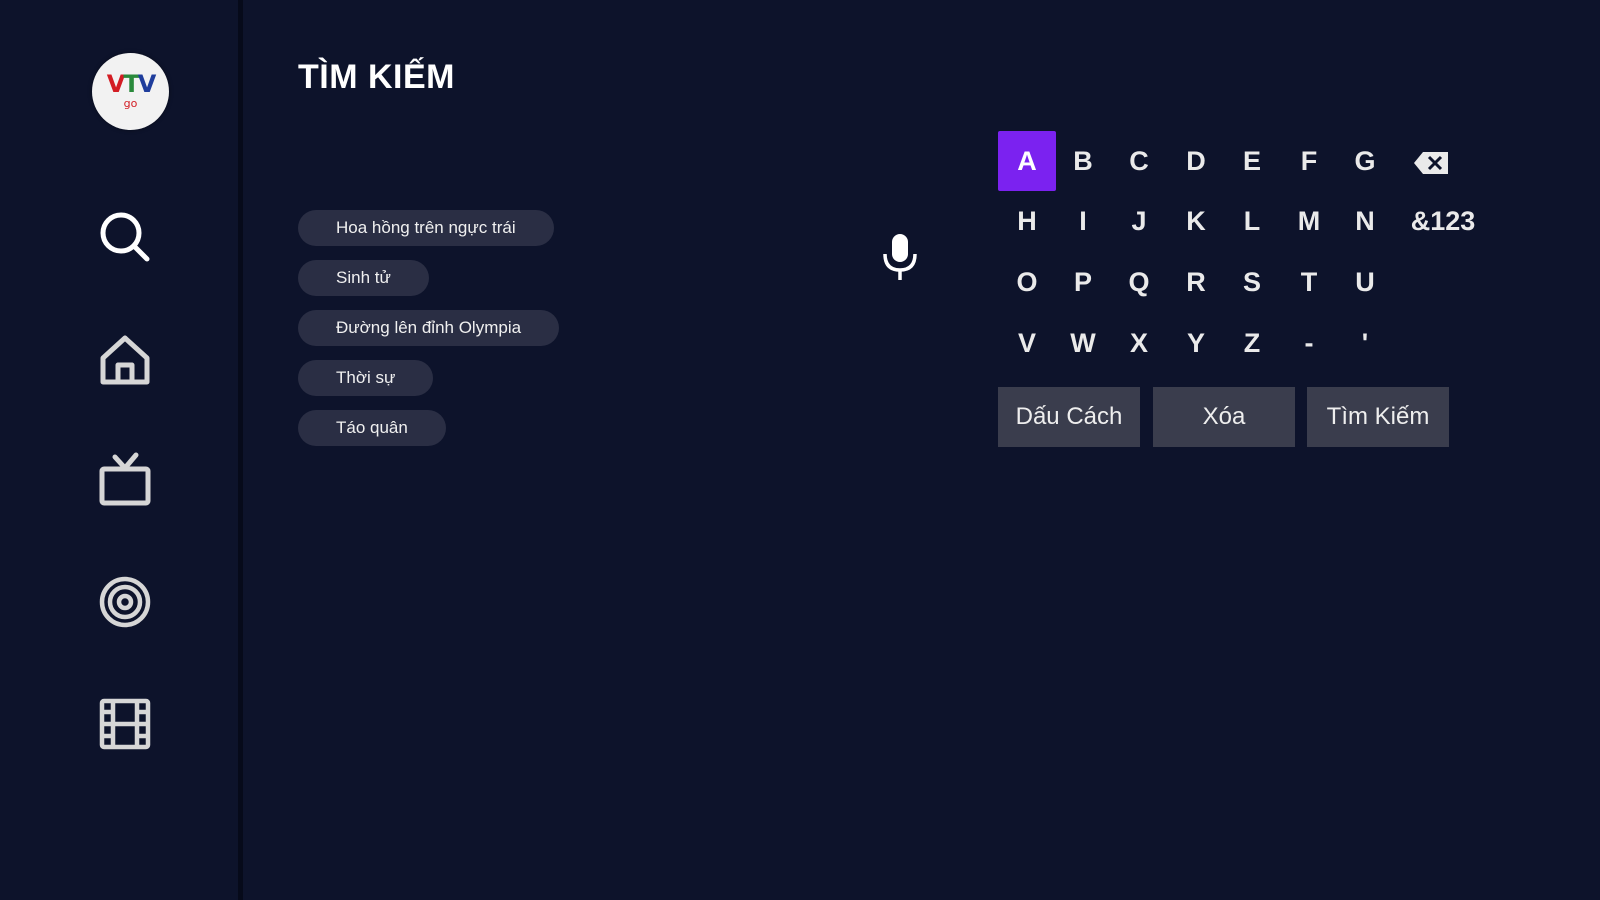 The height and width of the screenshot is (900, 1600). I want to click on key-d: D, so click(1196, 161).